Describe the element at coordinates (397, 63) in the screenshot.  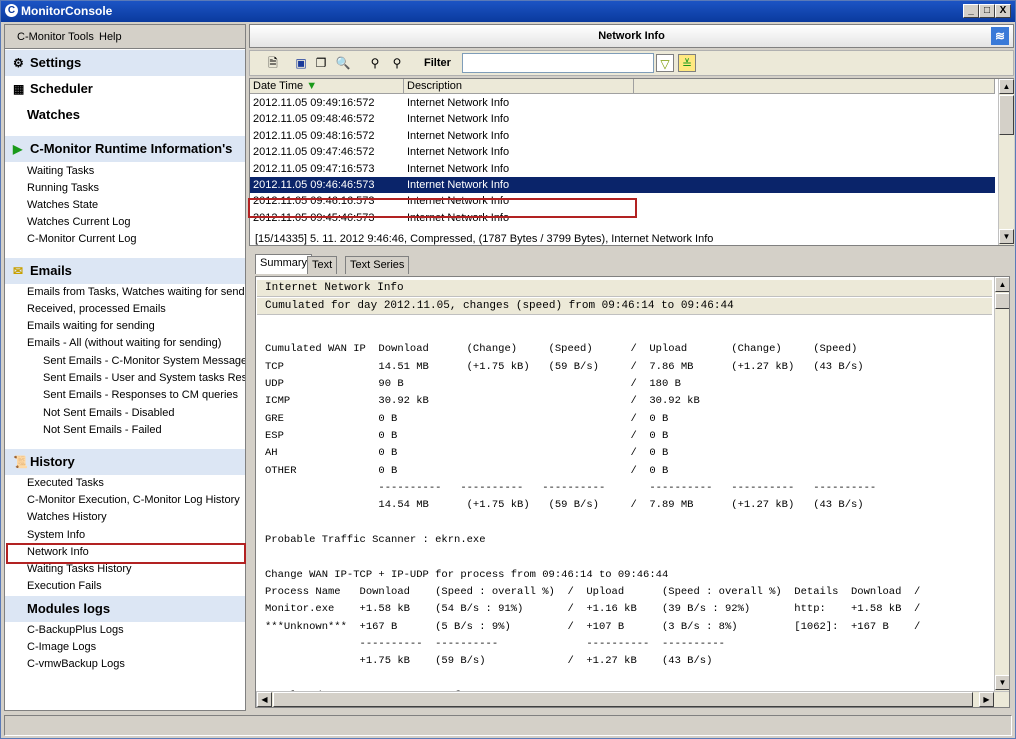
I see `find-next-icon: ⚲` at that location.